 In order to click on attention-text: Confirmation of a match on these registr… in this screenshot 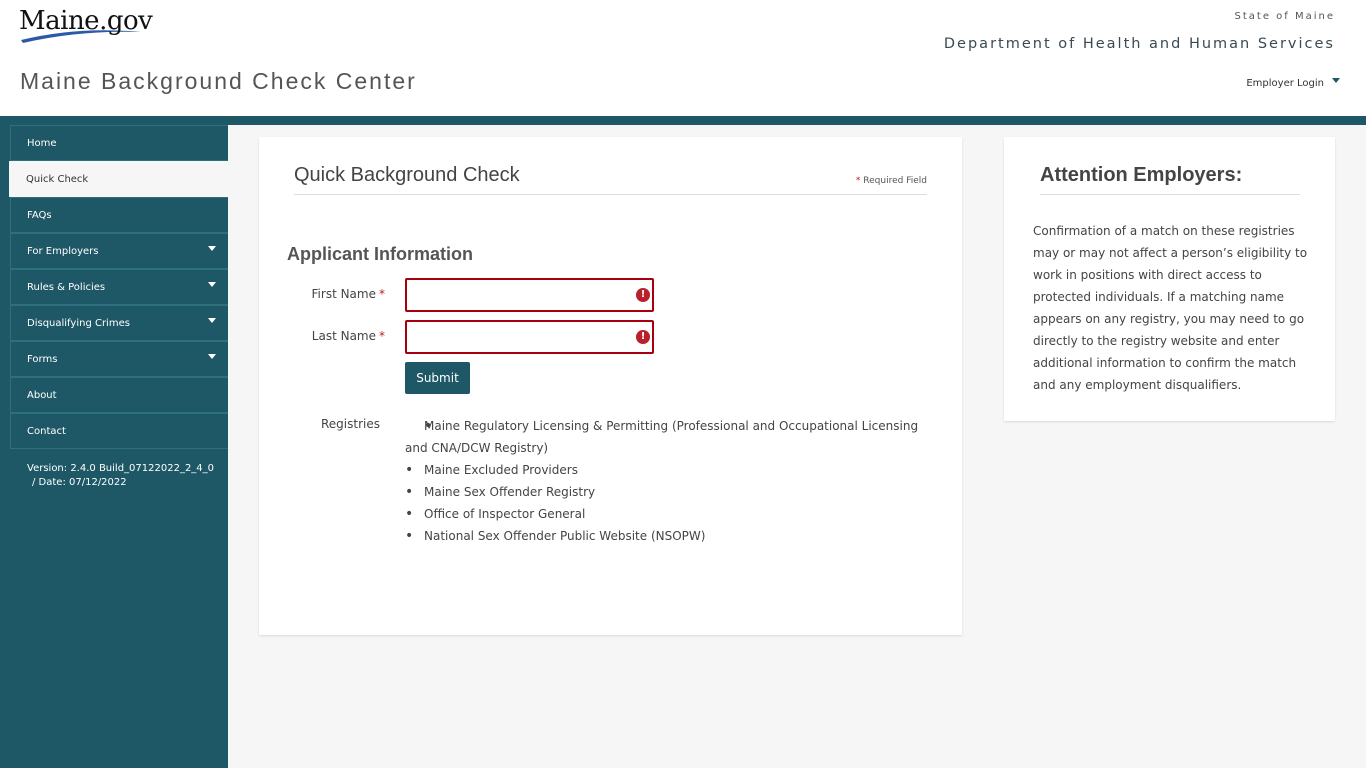, I will do `click(1170, 308)`.